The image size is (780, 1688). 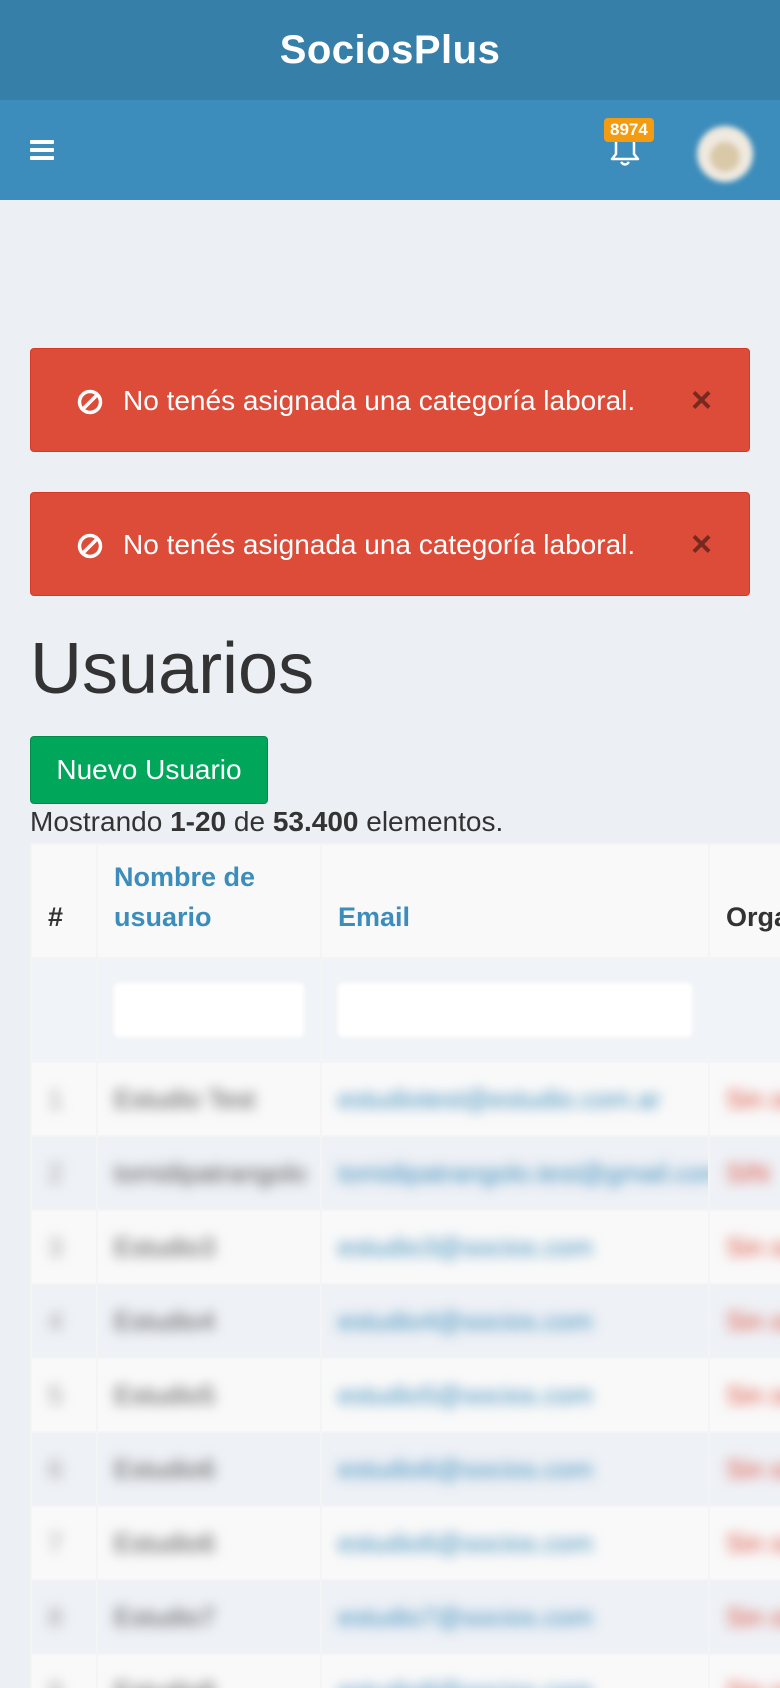 I want to click on row-number: 4, so click(x=55, y=1320).